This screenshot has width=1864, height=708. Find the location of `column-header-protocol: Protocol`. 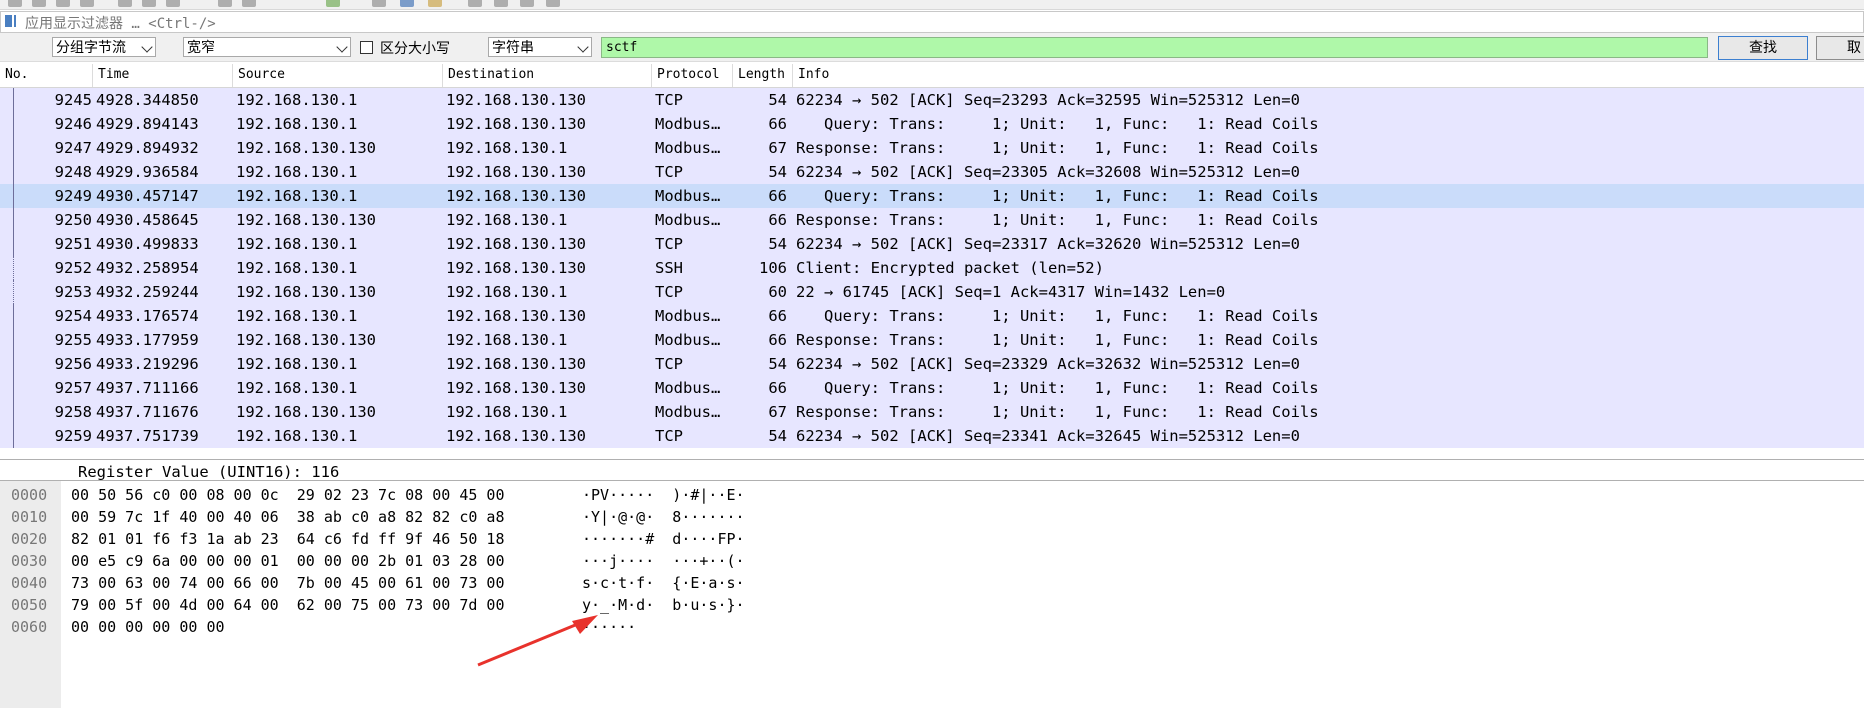

column-header-protocol: Protocol is located at coordinates (692, 75).